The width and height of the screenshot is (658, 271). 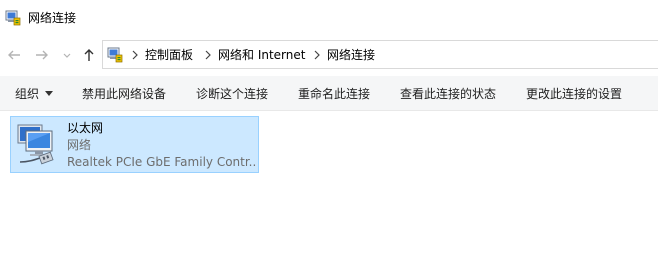 What do you see at coordinates (49, 93) in the screenshot?
I see `caret-down-icon` at bounding box center [49, 93].